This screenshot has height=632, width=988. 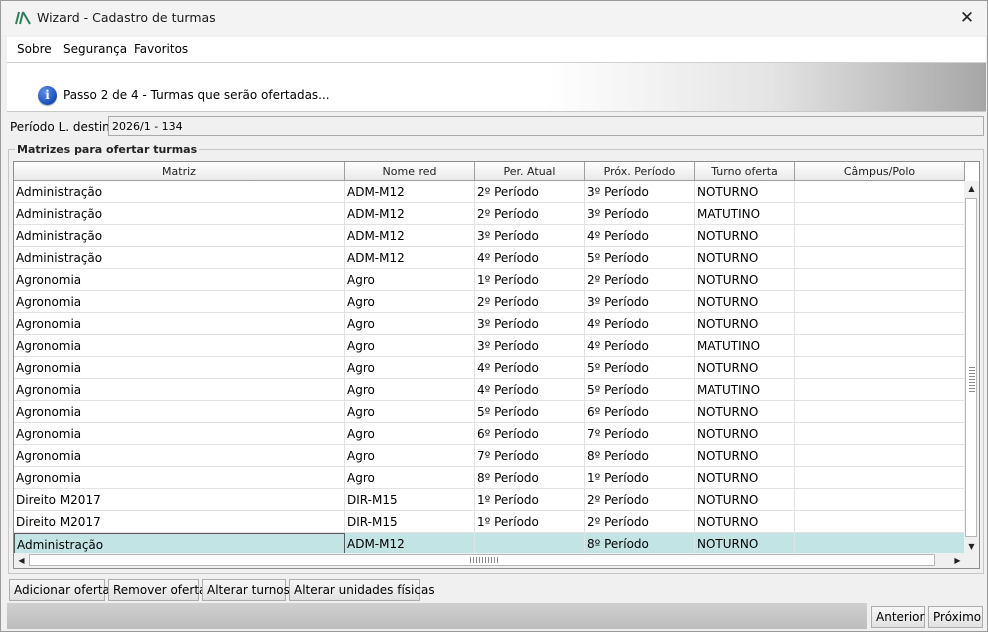 I want to click on table-row: Agronomia Agro 6º Período 7º Período NOTURNO, so click(x=489, y=434).